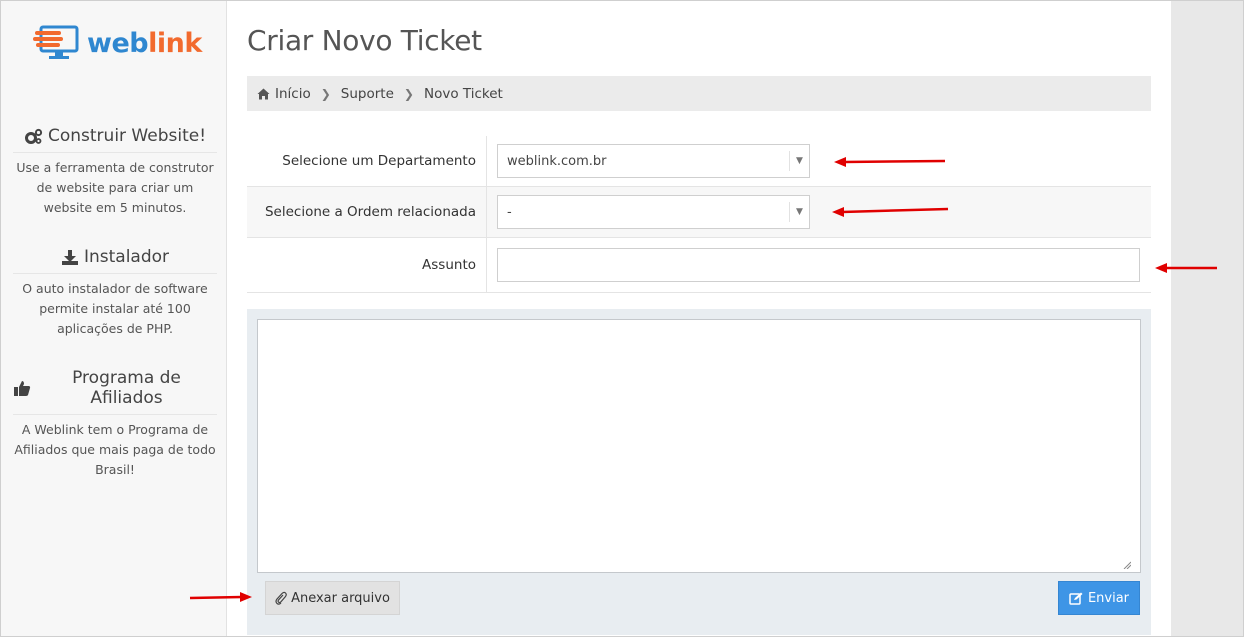 The image size is (1244, 637). Describe the element at coordinates (56, 42) in the screenshot. I see `weblink-logo-icon` at that location.